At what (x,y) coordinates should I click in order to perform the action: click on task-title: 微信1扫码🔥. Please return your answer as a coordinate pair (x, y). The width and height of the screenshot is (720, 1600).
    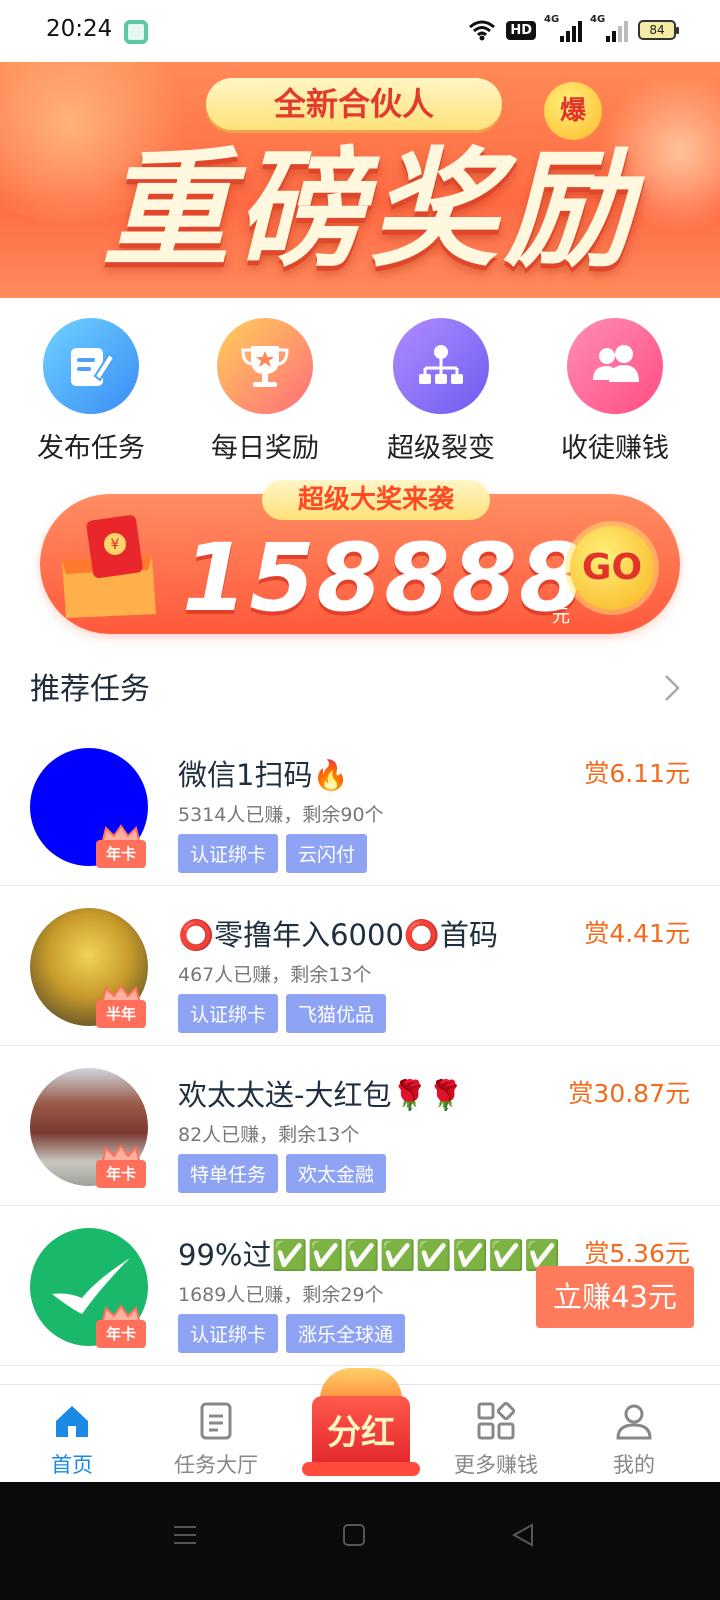
    Looking at the image, I should click on (263, 775).